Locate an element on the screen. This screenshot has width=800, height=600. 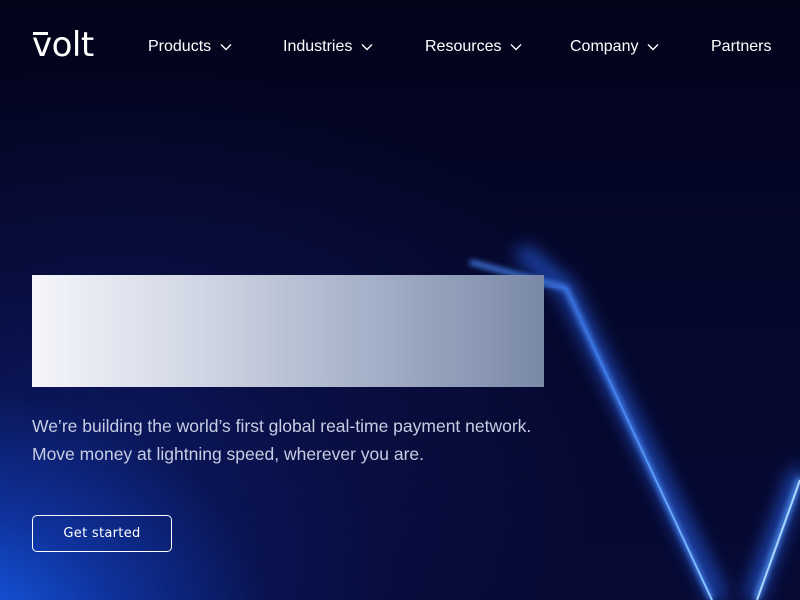
nav-item-label: Partners is located at coordinates (741, 46).